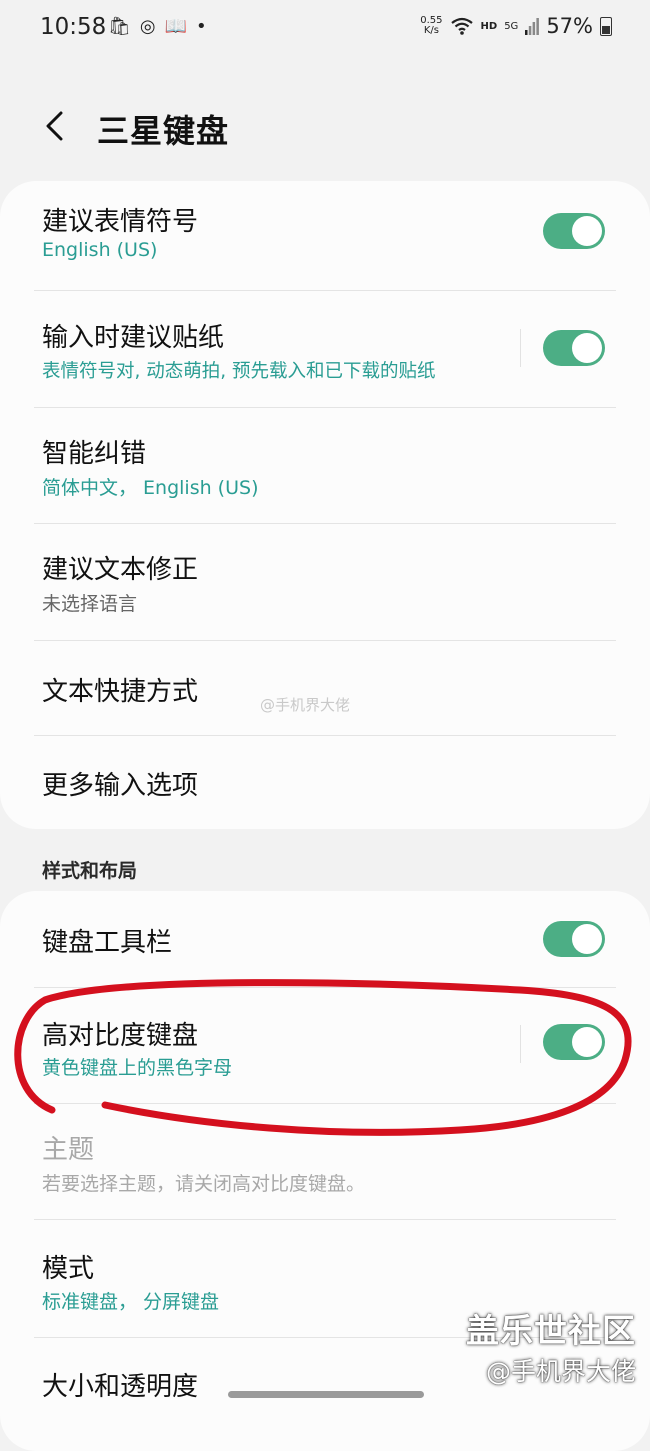 The width and height of the screenshot is (650, 1451). What do you see at coordinates (323, 1057) in the screenshot?
I see `annotation-circle` at bounding box center [323, 1057].